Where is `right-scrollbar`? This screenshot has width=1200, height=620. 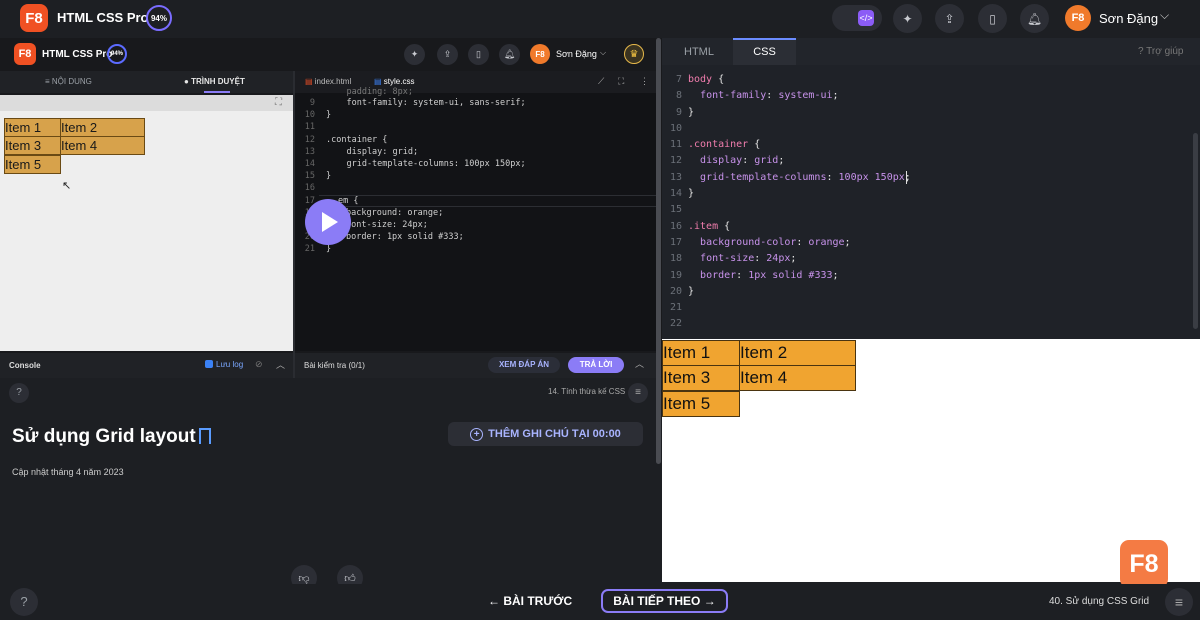
right-scrollbar is located at coordinates (1195, 231).